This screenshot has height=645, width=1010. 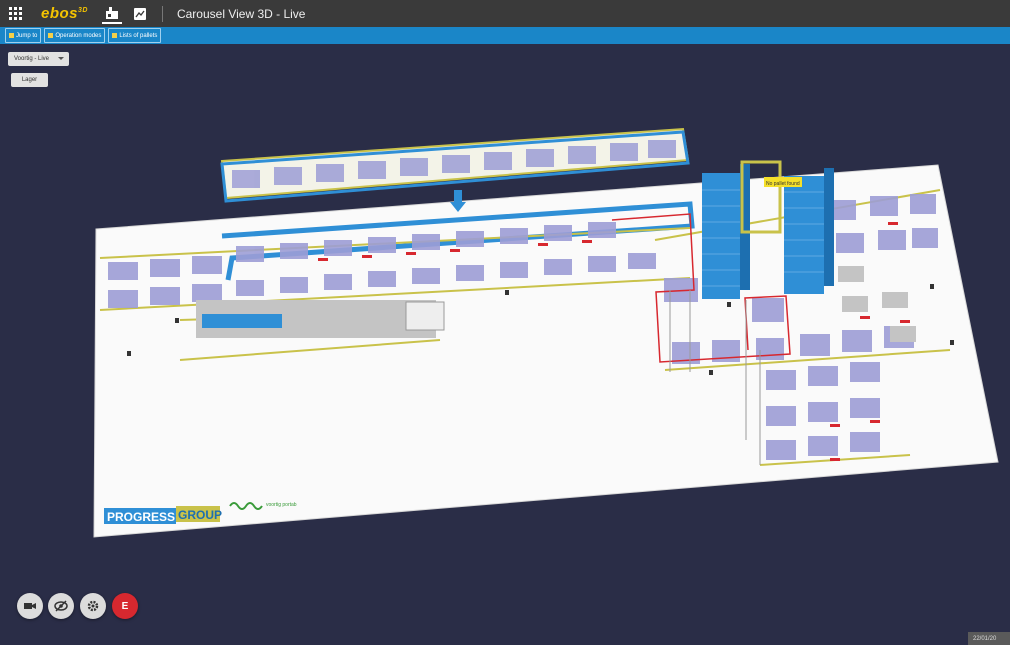 I want to click on visibility-button, so click(x=61, y=606).